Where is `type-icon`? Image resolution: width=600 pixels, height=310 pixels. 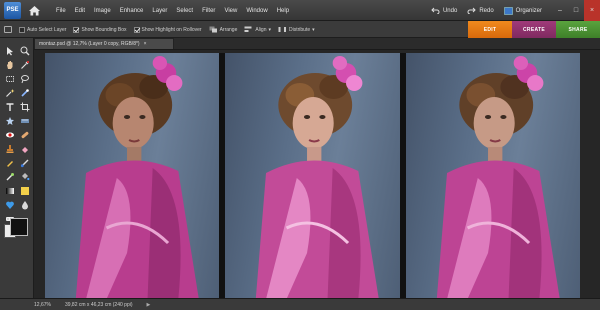 type-icon is located at coordinates (9, 106).